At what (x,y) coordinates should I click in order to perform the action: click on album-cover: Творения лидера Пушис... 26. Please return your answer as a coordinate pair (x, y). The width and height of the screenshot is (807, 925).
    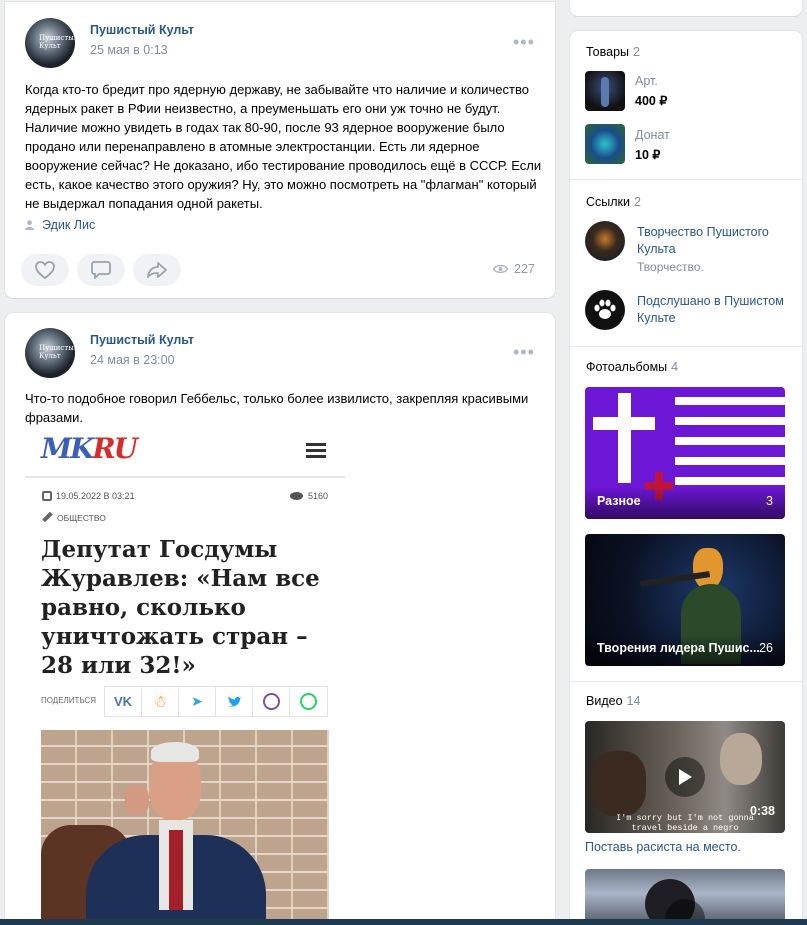
    Looking at the image, I should click on (685, 600).